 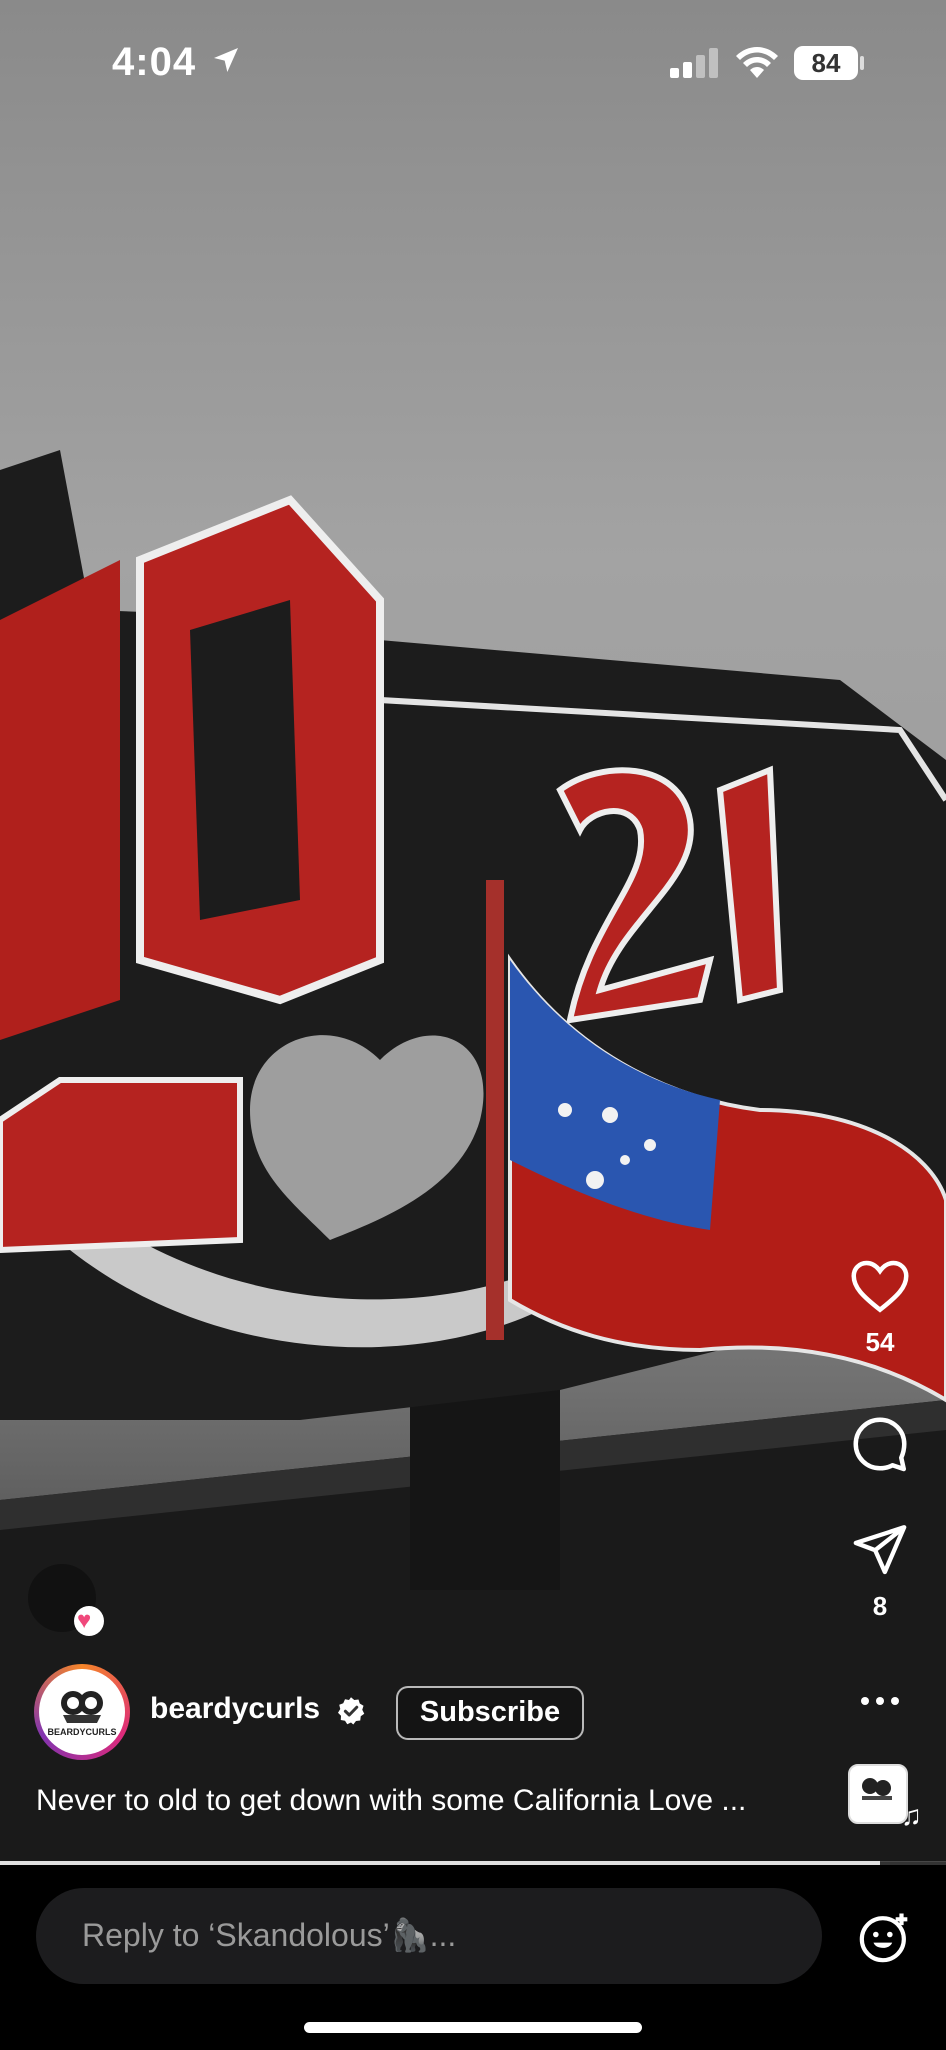 I want to click on more-options-button, so click(x=880, y=1695).